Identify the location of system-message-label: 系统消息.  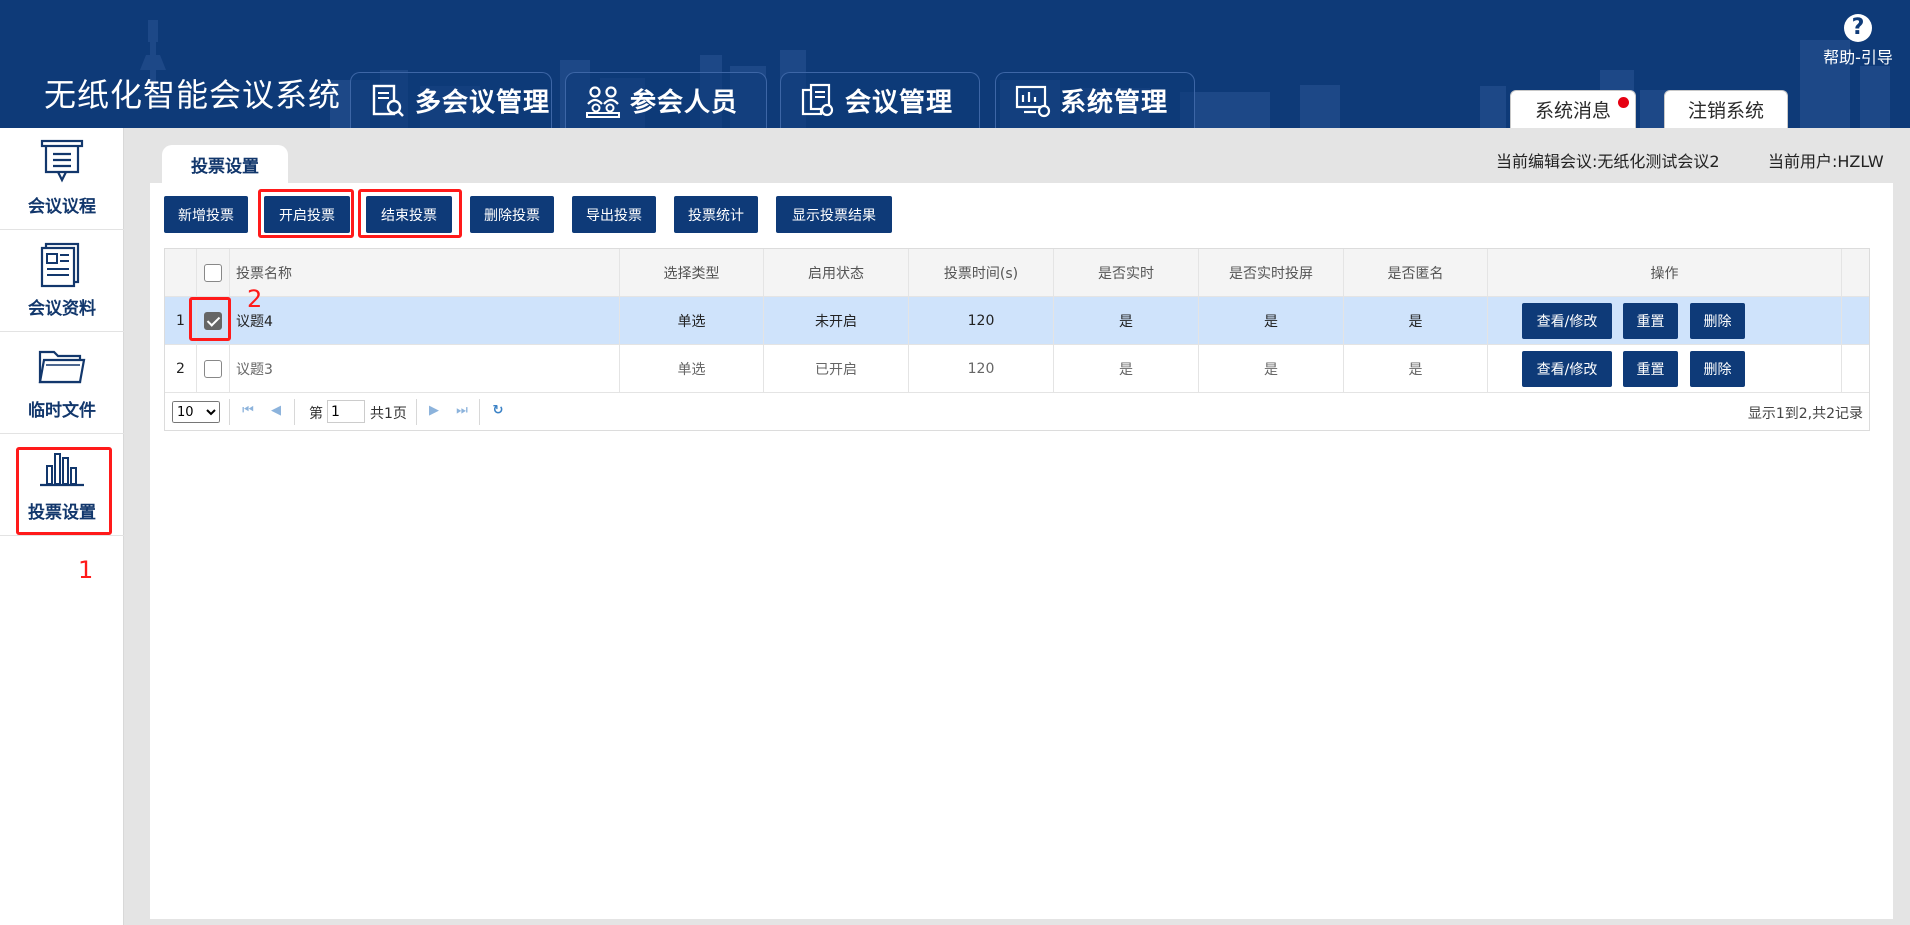
(1572, 111).